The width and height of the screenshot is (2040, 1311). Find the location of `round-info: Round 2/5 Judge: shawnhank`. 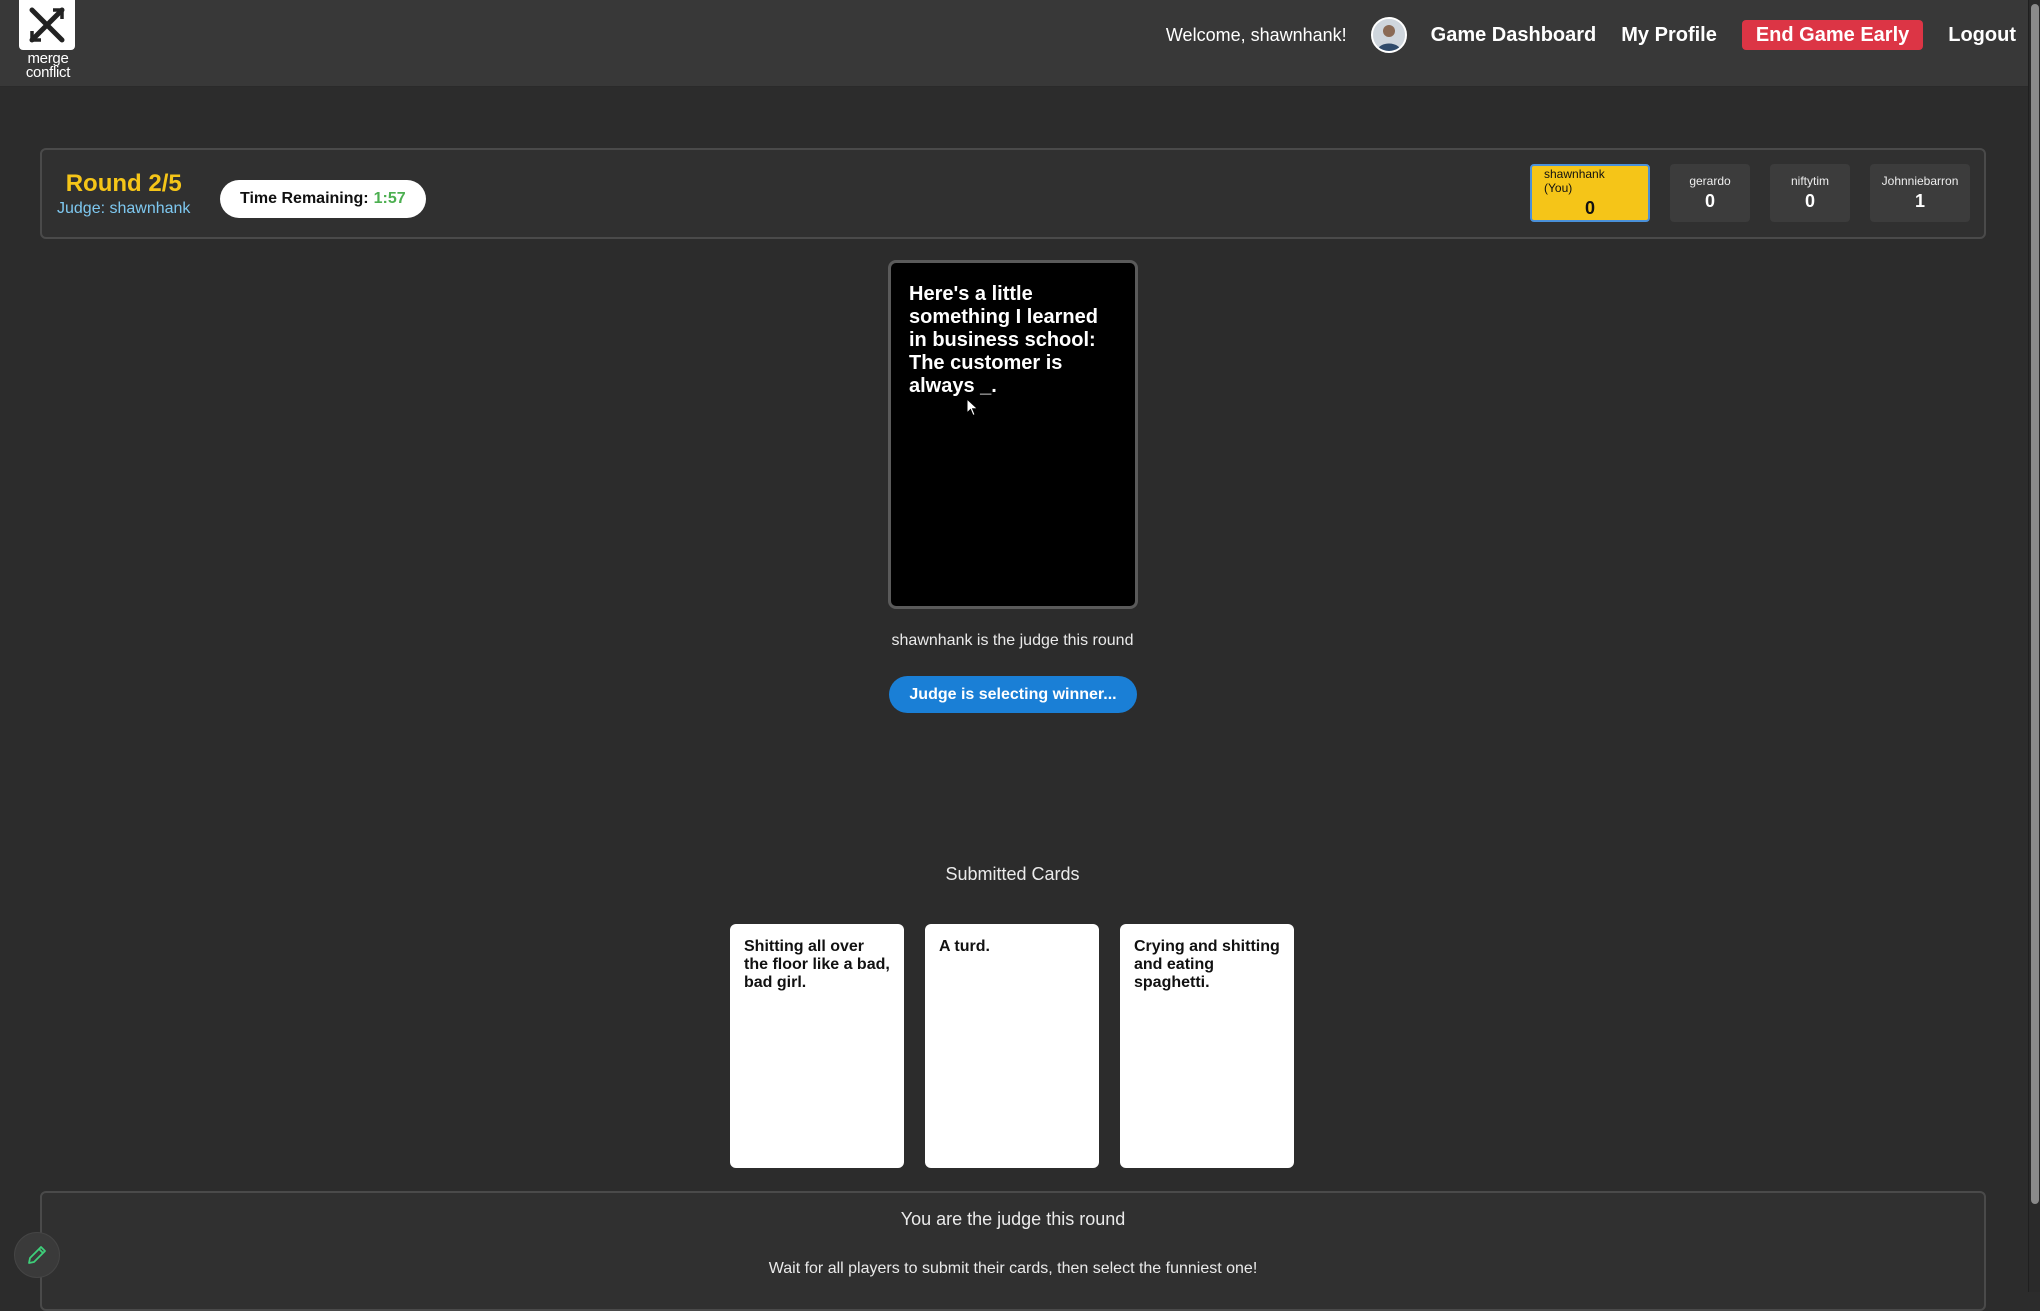

round-info: Round 2/5 Judge: shawnhank is located at coordinates (123, 194).